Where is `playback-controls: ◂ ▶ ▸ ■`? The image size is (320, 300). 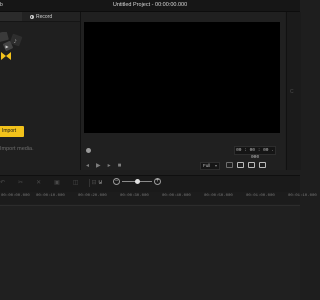 playback-controls: ◂ ▶ ▸ ■ is located at coordinates (104, 166).